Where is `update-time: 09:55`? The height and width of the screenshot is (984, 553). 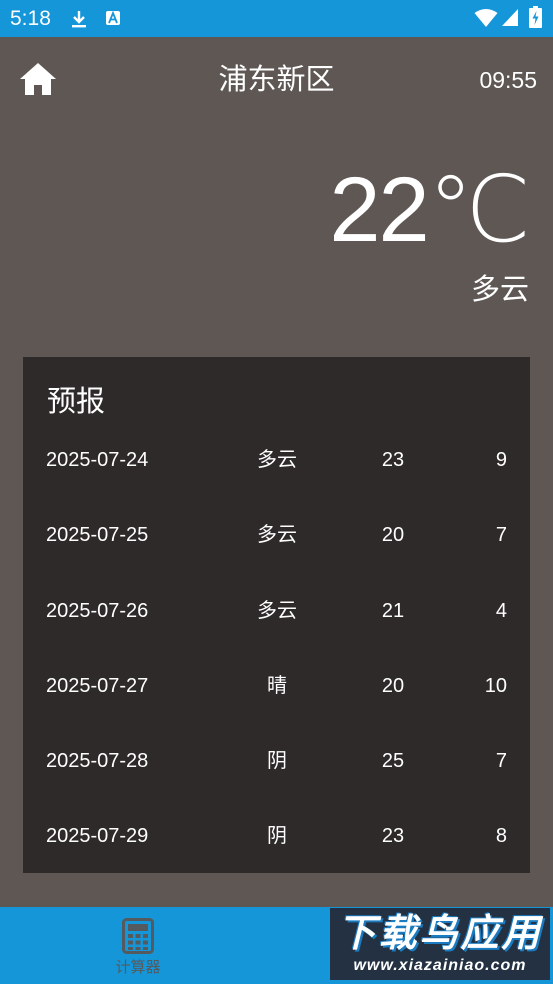 update-time: 09:55 is located at coordinates (508, 80).